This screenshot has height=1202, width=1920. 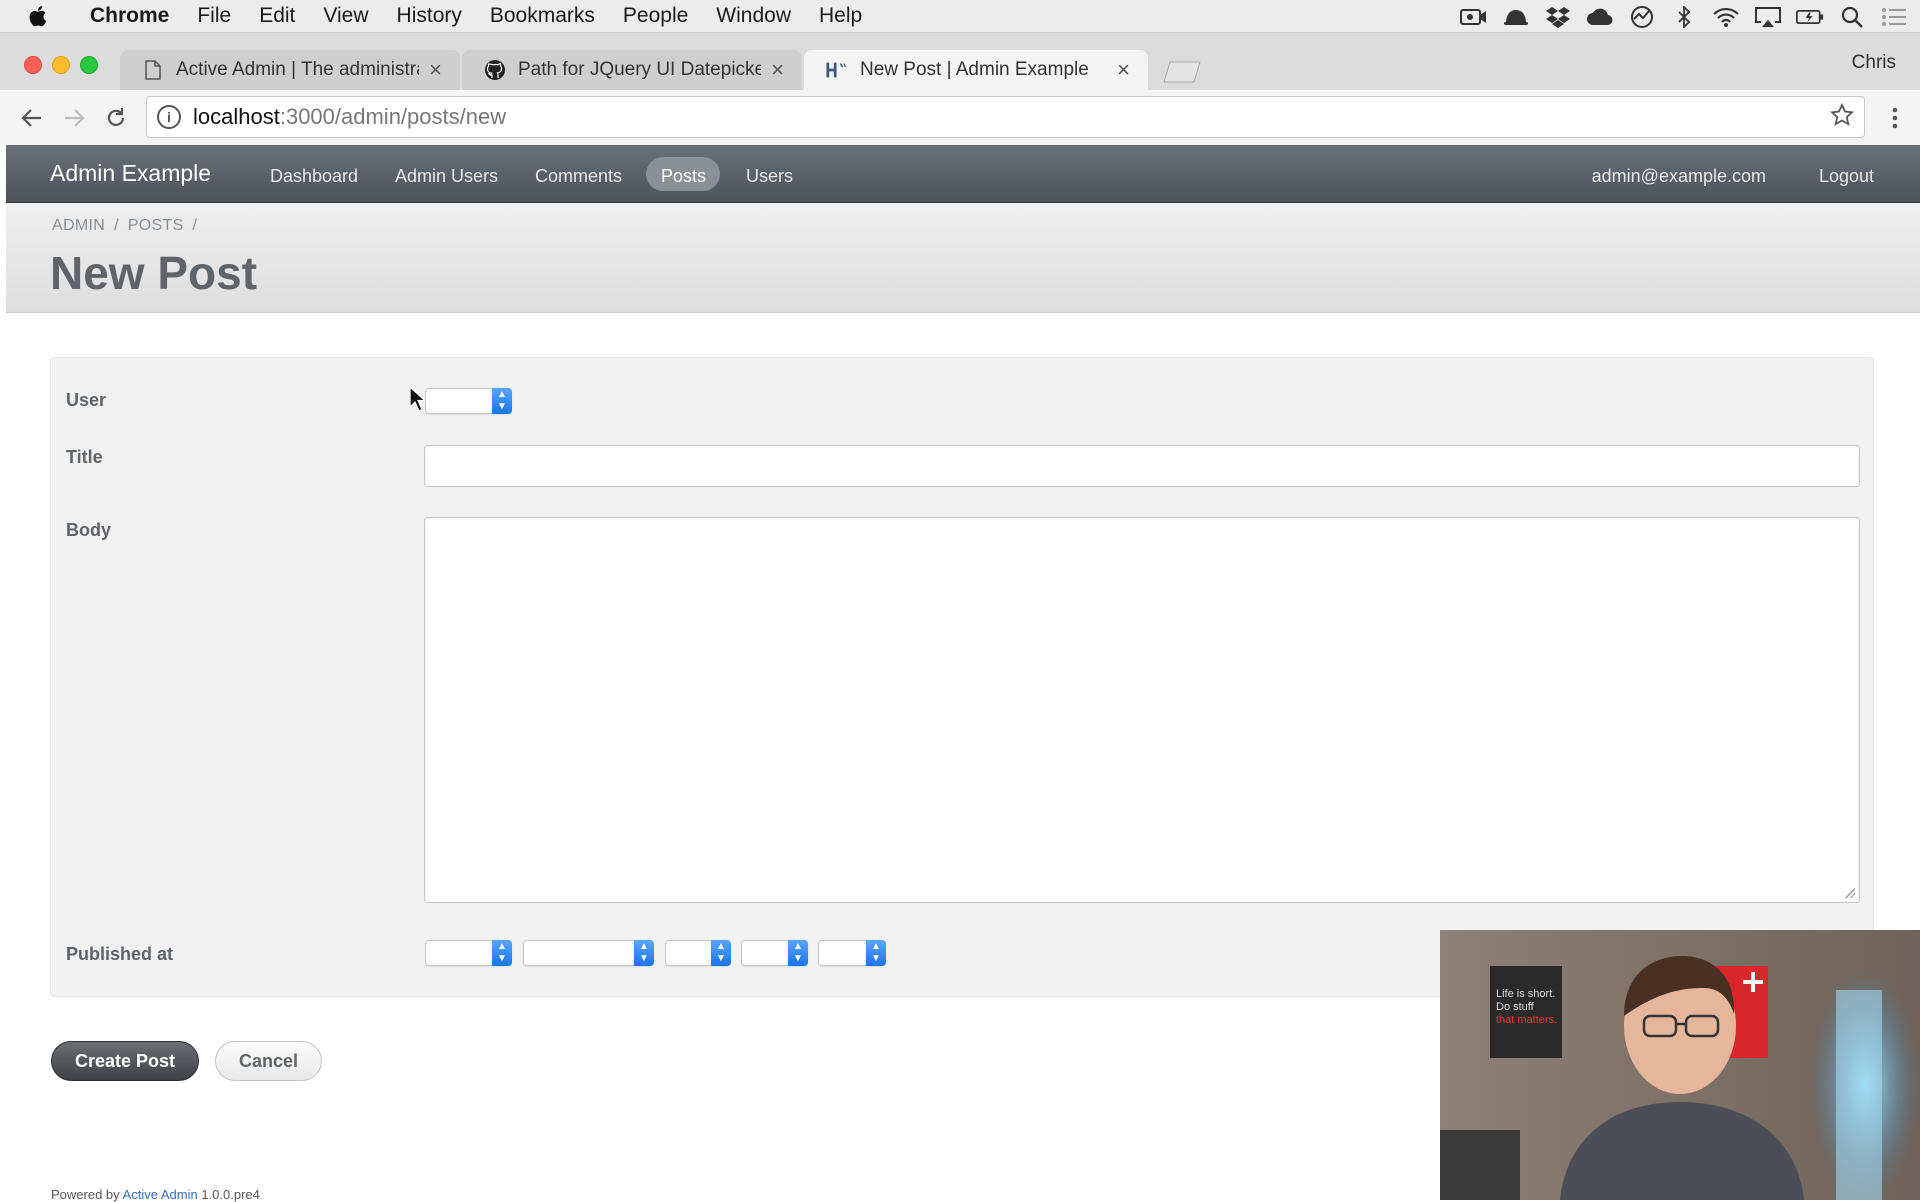 What do you see at coordinates (156, 225) in the screenshot?
I see `breadcrumb-posts: POSTS` at bounding box center [156, 225].